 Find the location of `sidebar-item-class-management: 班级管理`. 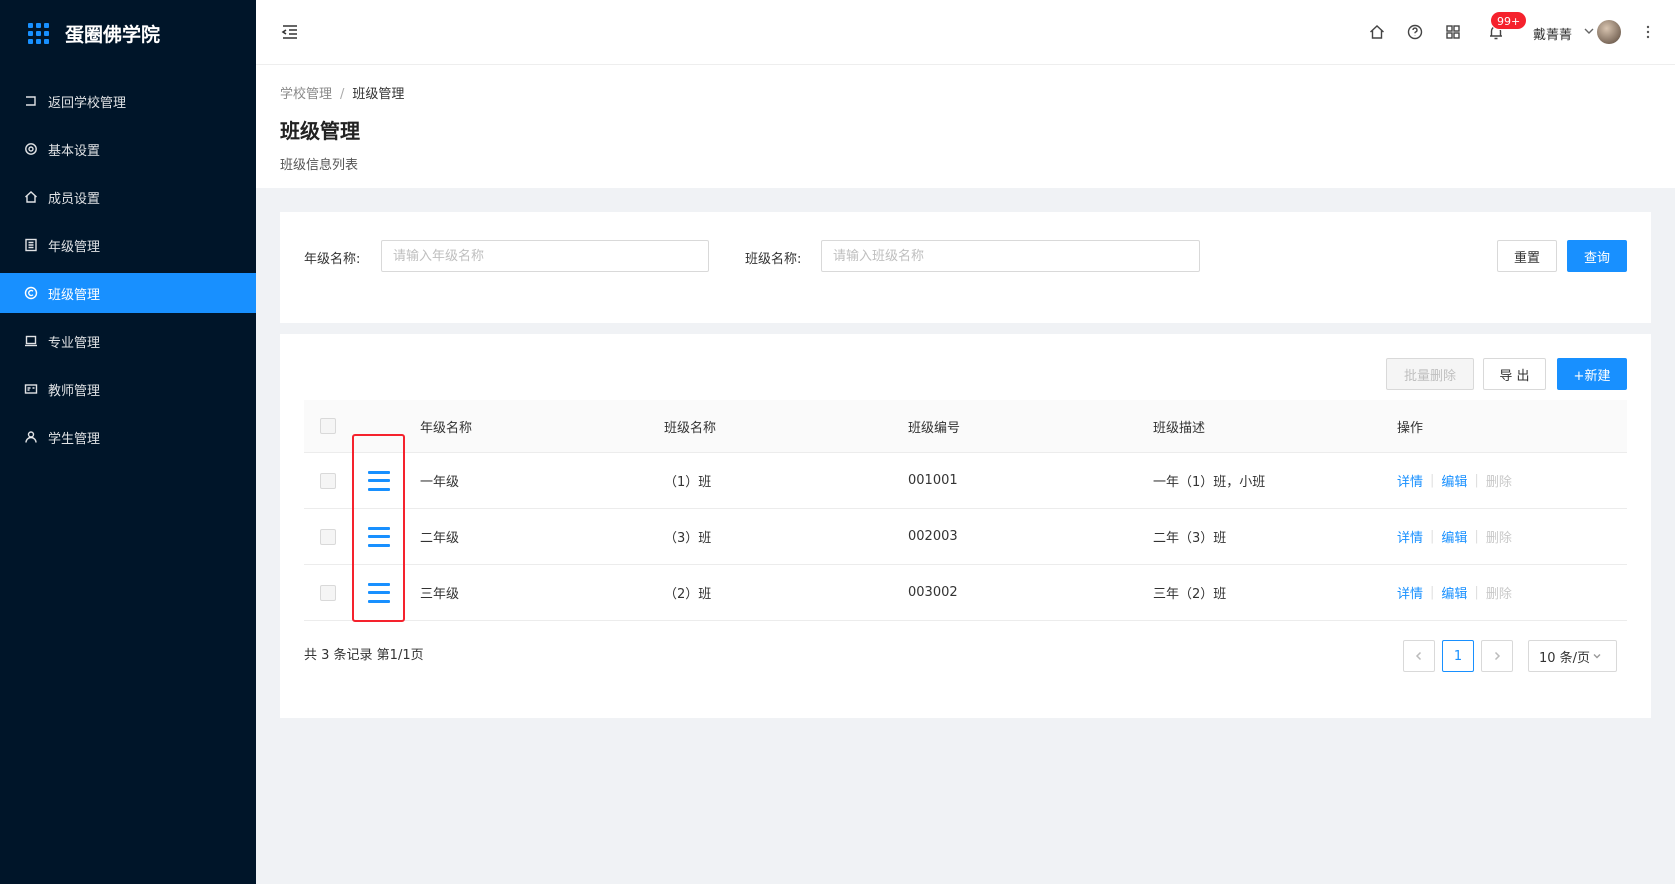

sidebar-item-class-management: 班级管理 is located at coordinates (128, 293).